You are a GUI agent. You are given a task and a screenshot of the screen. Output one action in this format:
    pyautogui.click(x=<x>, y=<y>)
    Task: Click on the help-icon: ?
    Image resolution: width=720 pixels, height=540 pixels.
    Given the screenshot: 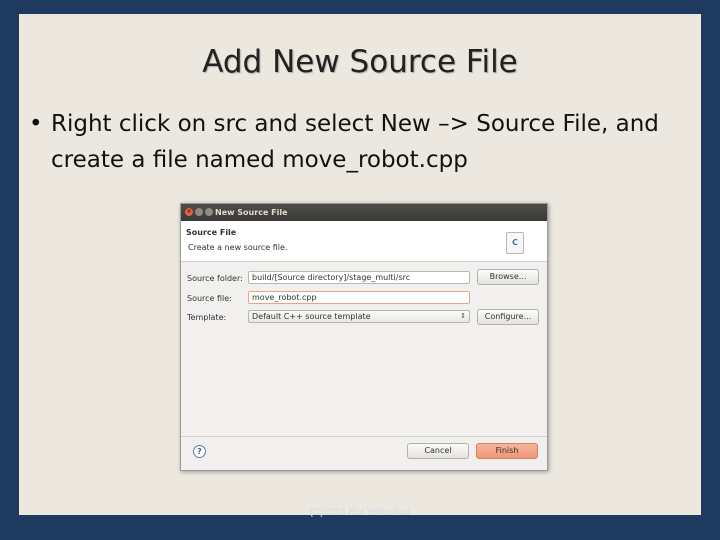 What is the action you would take?
    pyautogui.click(x=199, y=451)
    